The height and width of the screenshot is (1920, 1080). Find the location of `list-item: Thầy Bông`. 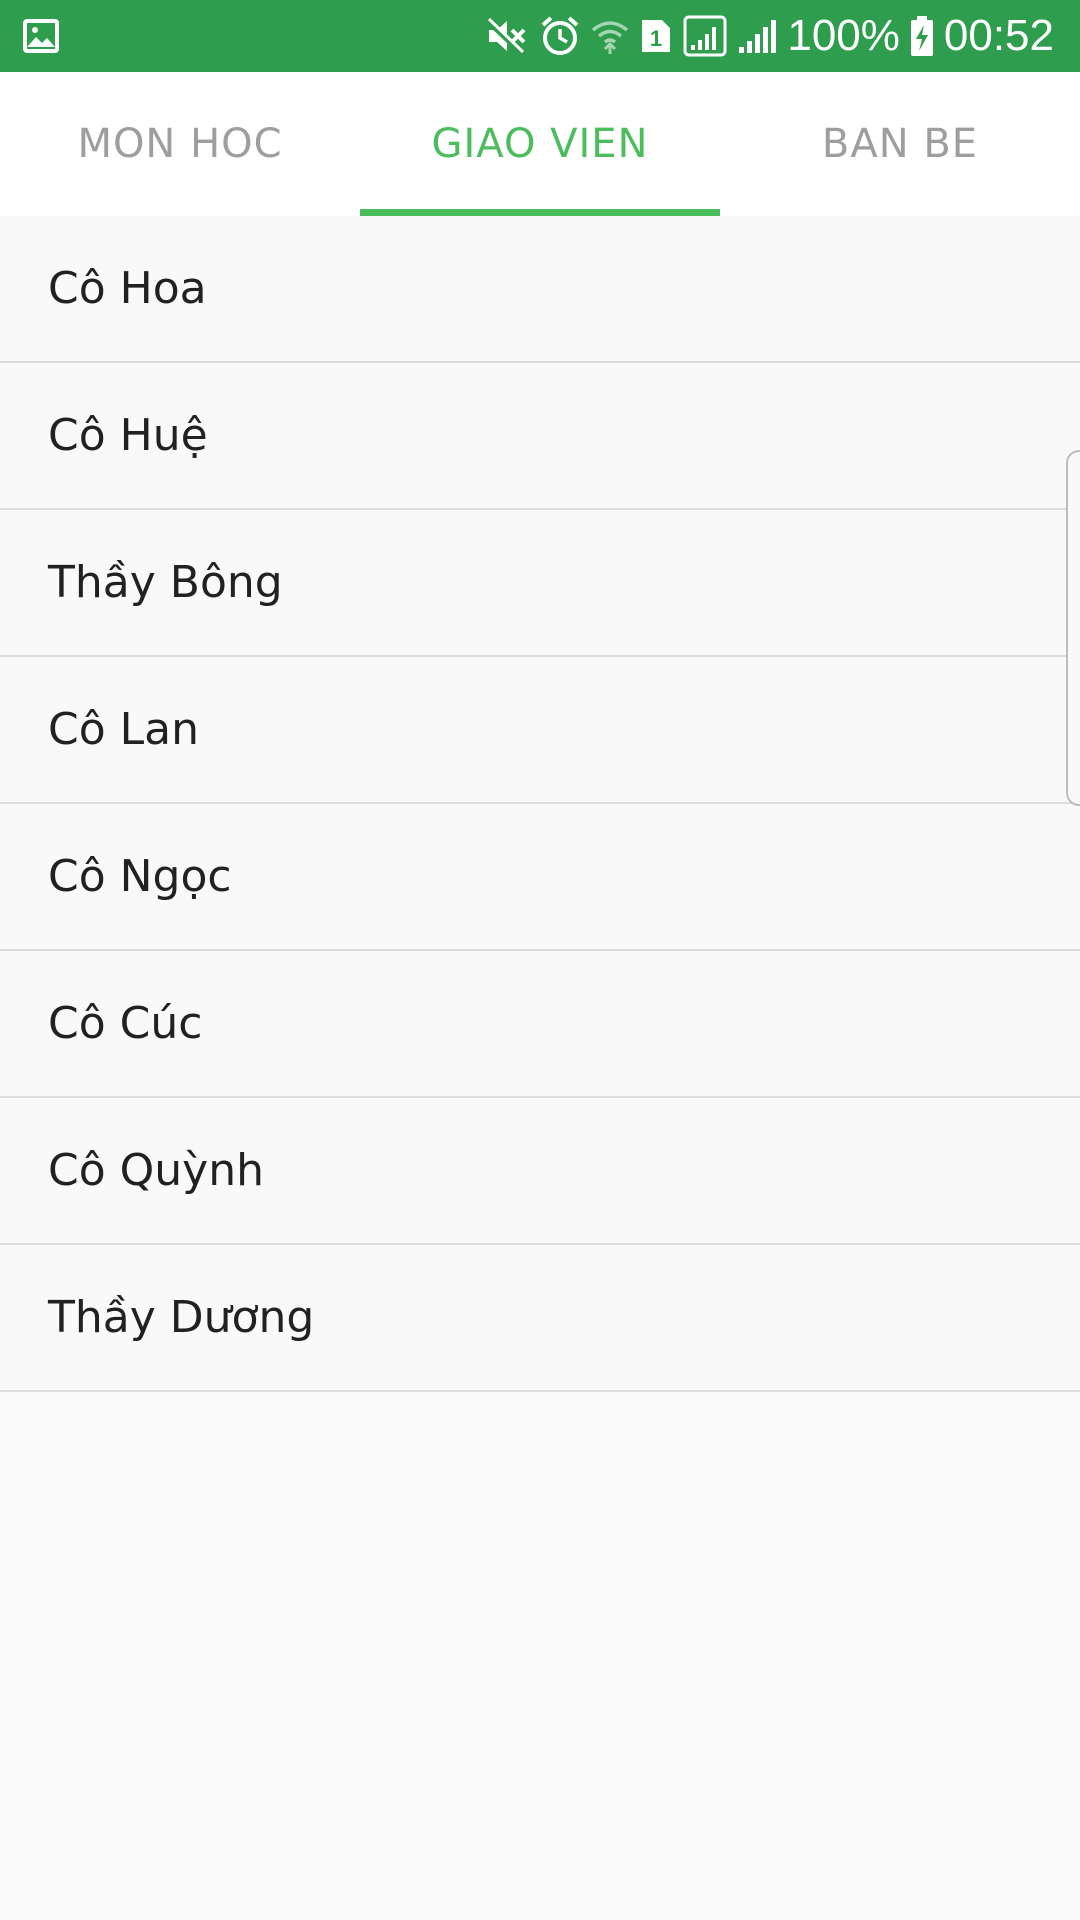

list-item: Thầy Bông is located at coordinates (540, 583).